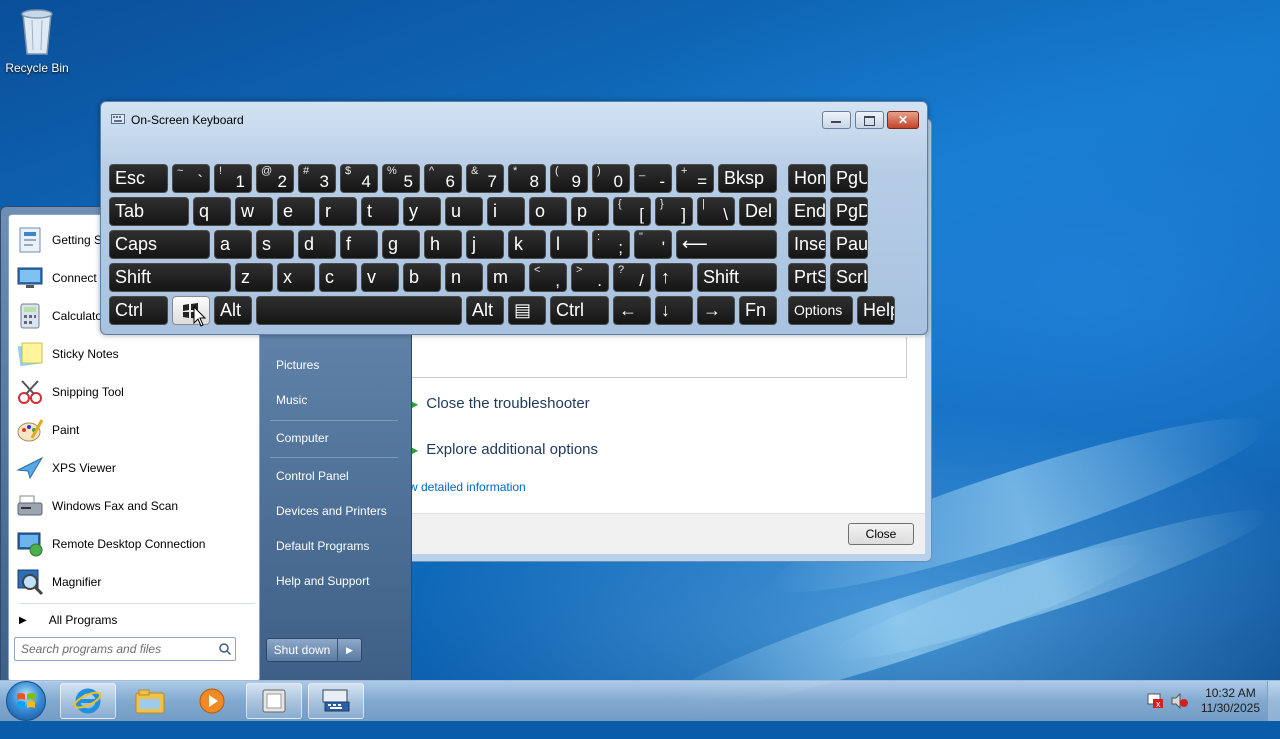  What do you see at coordinates (275, 244) in the screenshot?
I see `key-s: s` at bounding box center [275, 244].